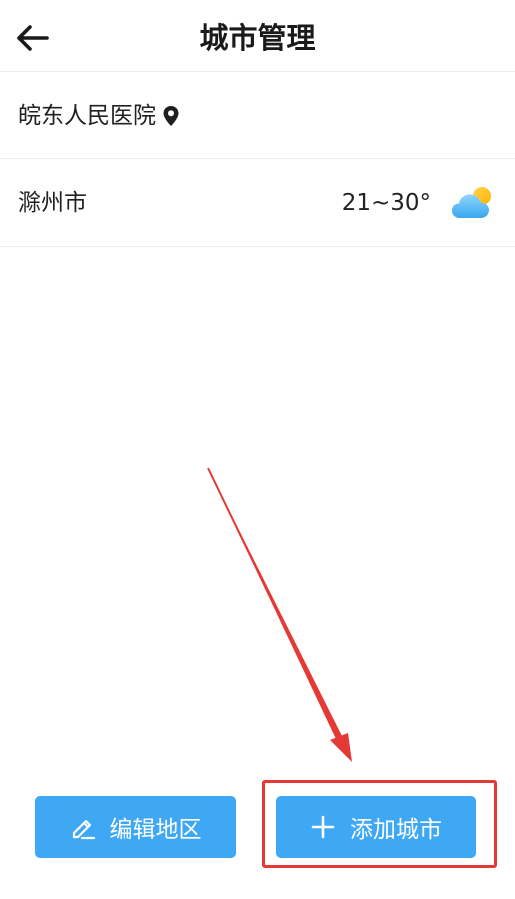 The width and height of the screenshot is (515, 899). What do you see at coordinates (396, 830) in the screenshot?
I see `add-city-label: 添加城市` at bounding box center [396, 830].